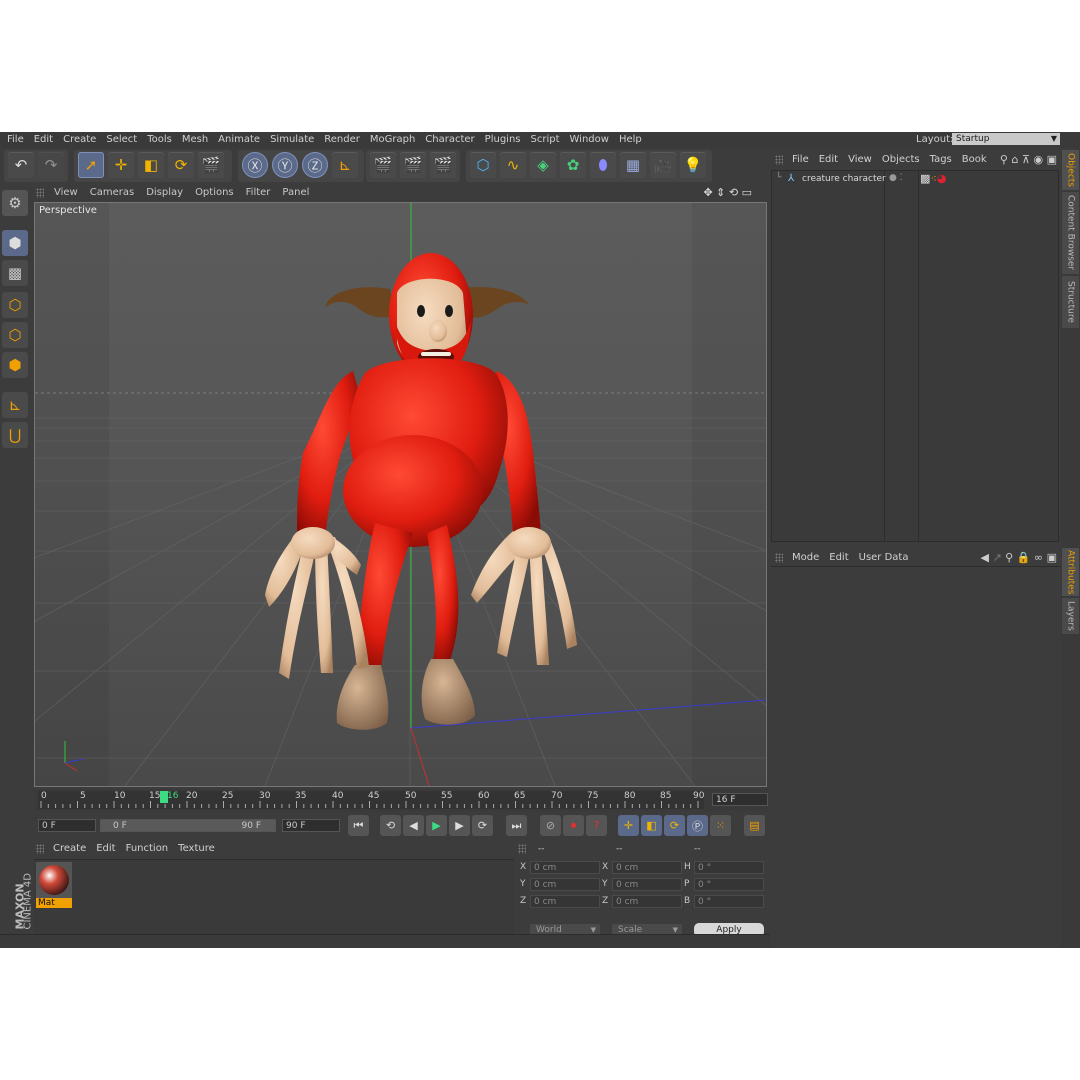 The image size is (1080, 1080). Describe the element at coordinates (729, 901) in the screenshot. I see `rot-b-field: 0 °` at that location.